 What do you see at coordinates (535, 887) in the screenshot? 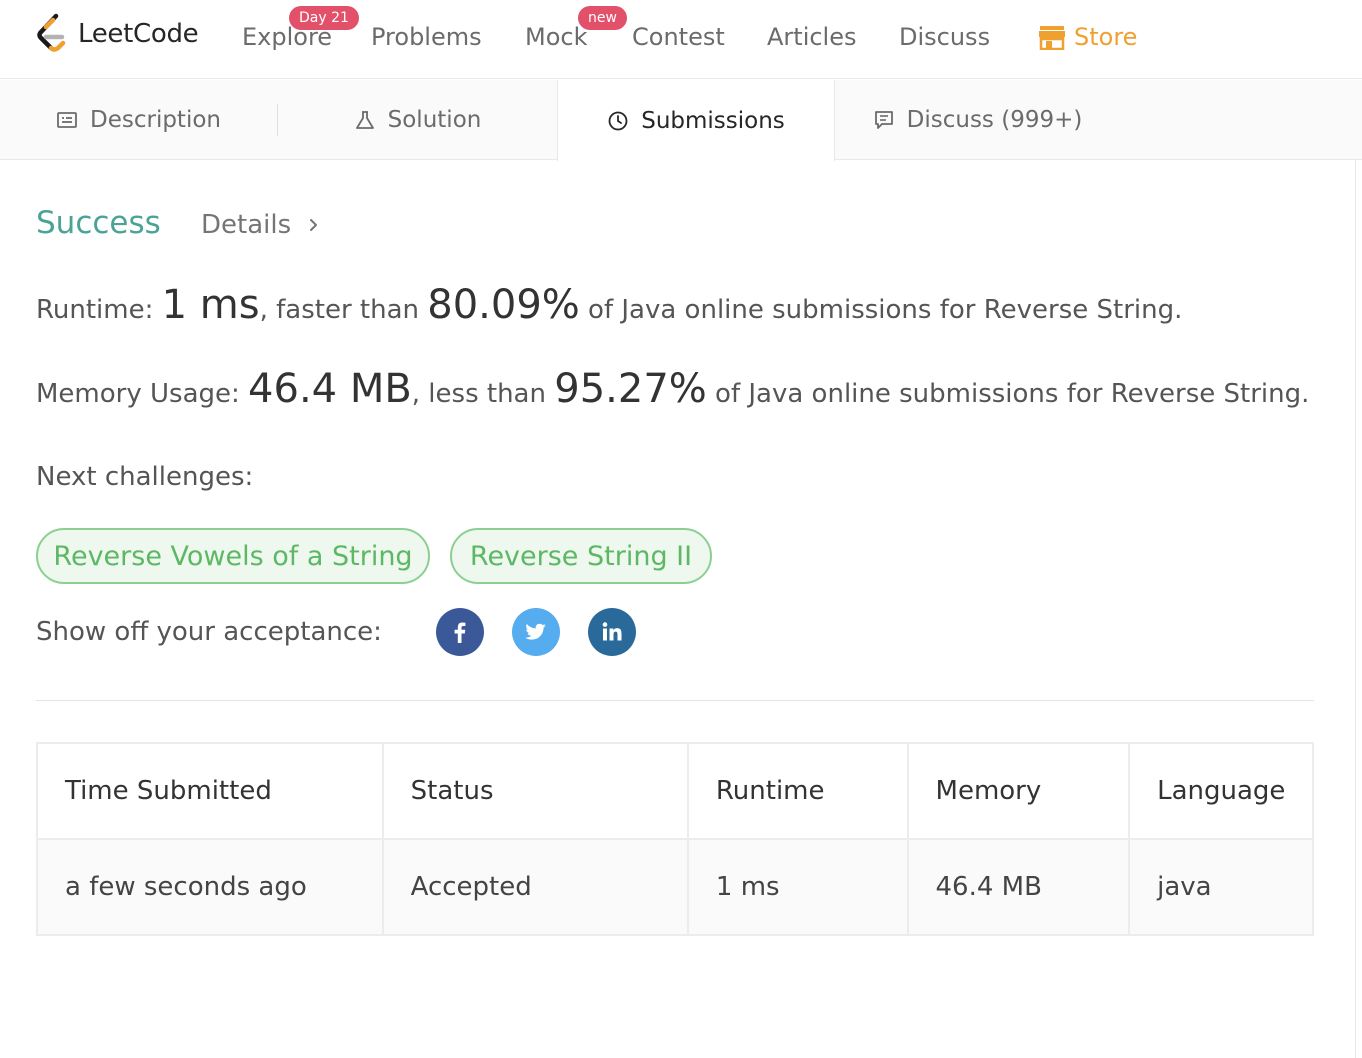
I see `cell-status-accepted-link: Accepted` at bounding box center [535, 887].